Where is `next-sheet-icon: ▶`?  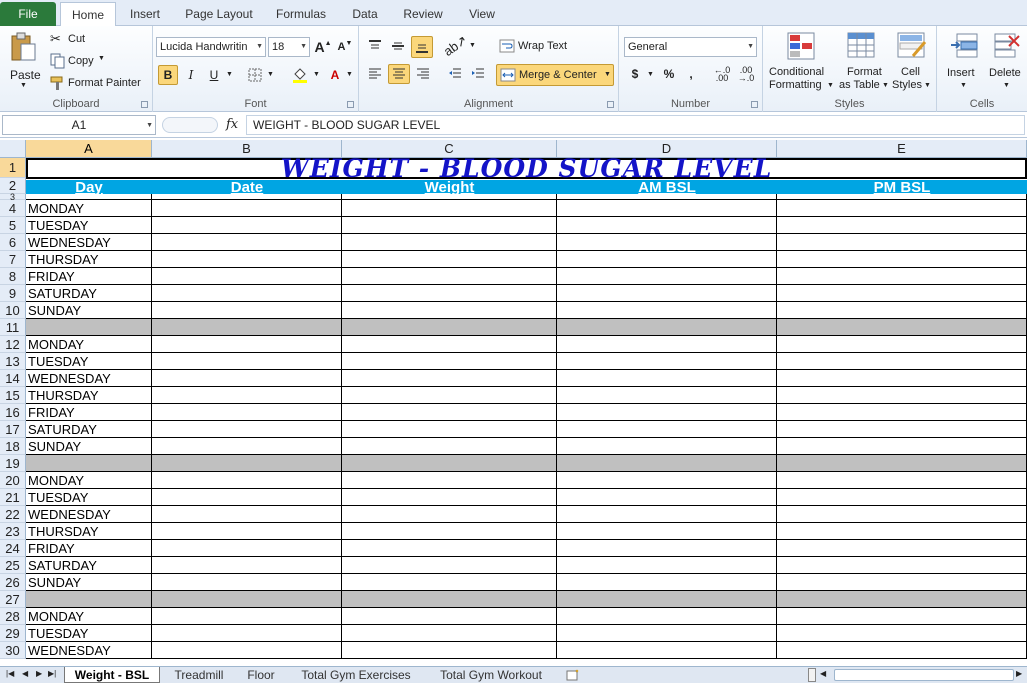
next-sheet-icon: ▶ is located at coordinates (39, 673).